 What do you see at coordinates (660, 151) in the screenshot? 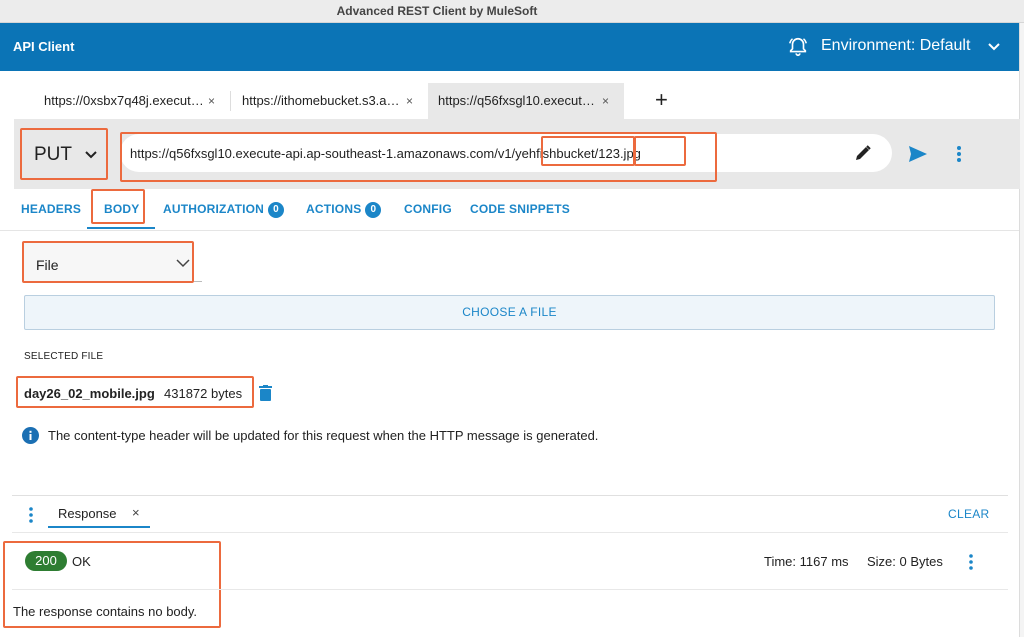
I see `filename-highlight` at bounding box center [660, 151].